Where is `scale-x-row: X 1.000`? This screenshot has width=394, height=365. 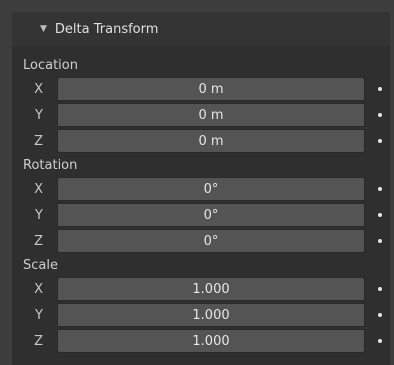 scale-x-row: X 1.000 is located at coordinates (201, 289).